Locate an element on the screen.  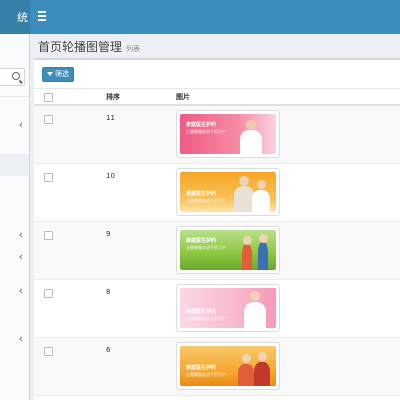
filter-button-label: 筛选 is located at coordinates (62, 74).